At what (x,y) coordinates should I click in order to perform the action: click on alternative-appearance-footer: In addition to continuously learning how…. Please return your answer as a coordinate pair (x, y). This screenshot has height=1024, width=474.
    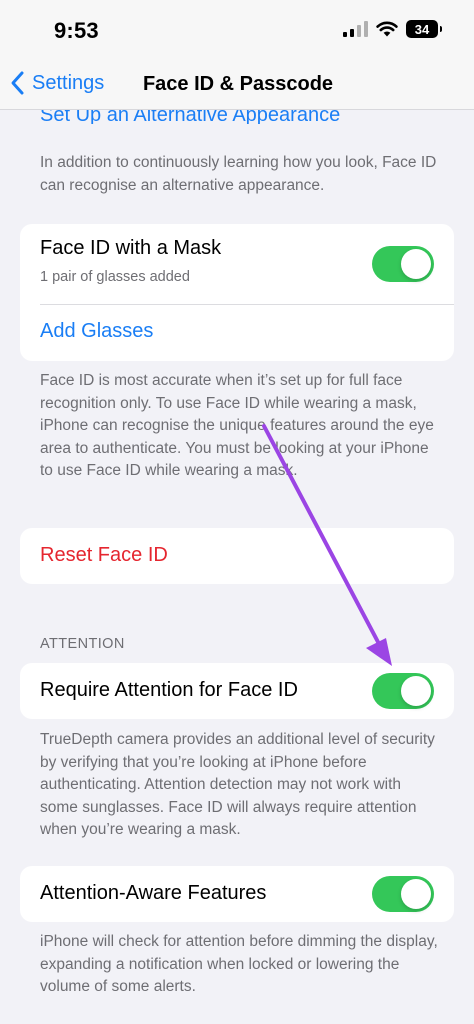
    Looking at the image, I should click on (238, 174).